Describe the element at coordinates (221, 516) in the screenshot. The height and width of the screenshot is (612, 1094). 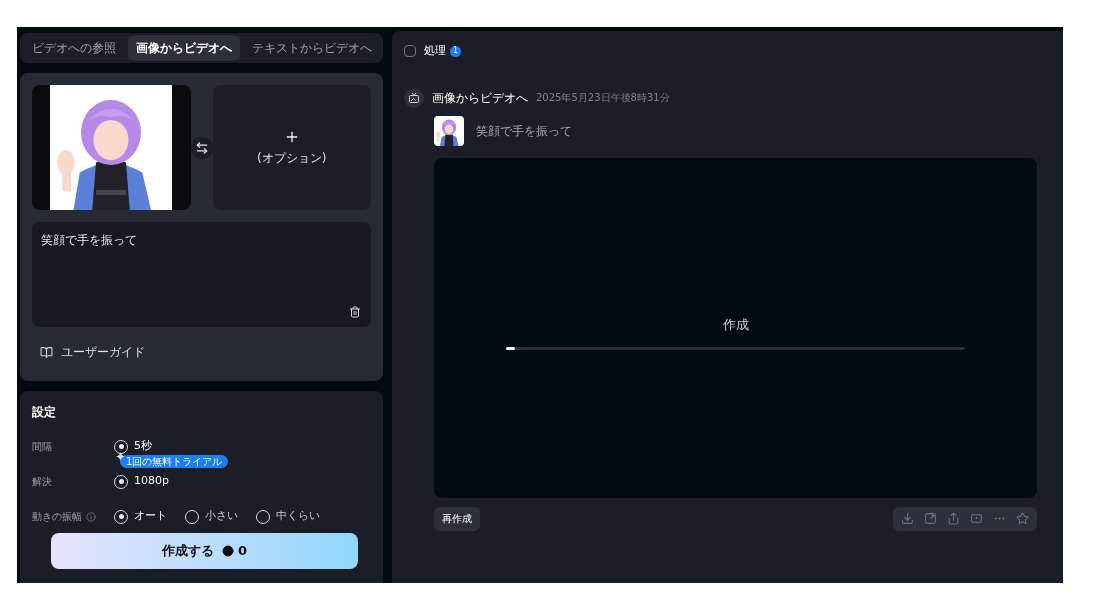
I see `option-label: 小さい` at that location.